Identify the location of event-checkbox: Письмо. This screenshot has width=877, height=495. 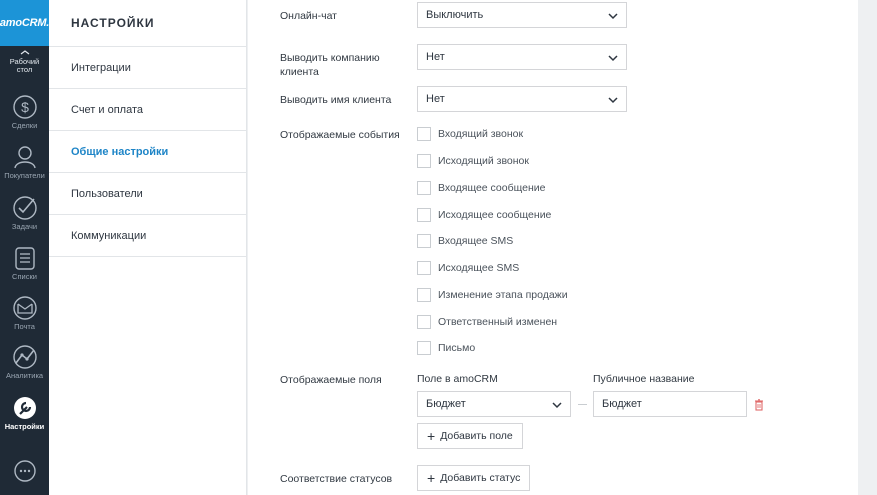
(446, 348).